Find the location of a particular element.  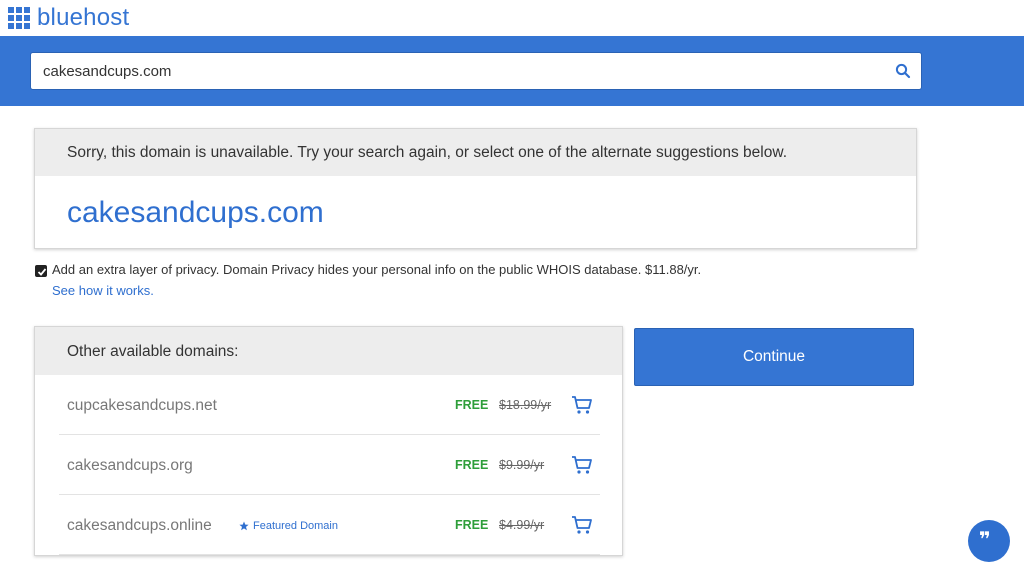

star-icon is located at coordinates (244, 526).